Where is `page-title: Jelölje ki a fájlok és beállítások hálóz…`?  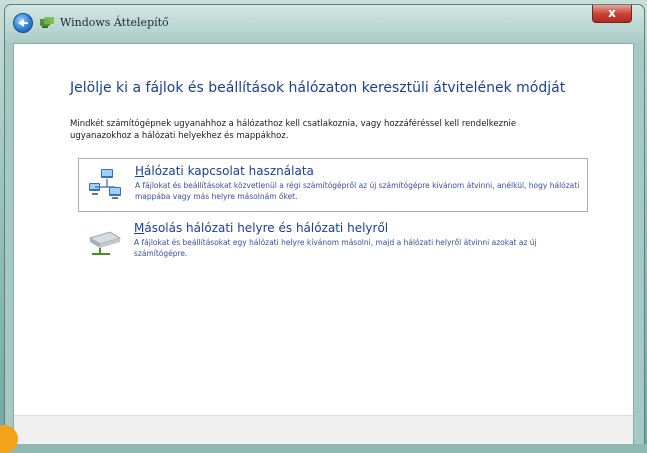 page-title: Jelölje ki a fájlok és beállítások hálóz… is located at coordinates (318, 88).